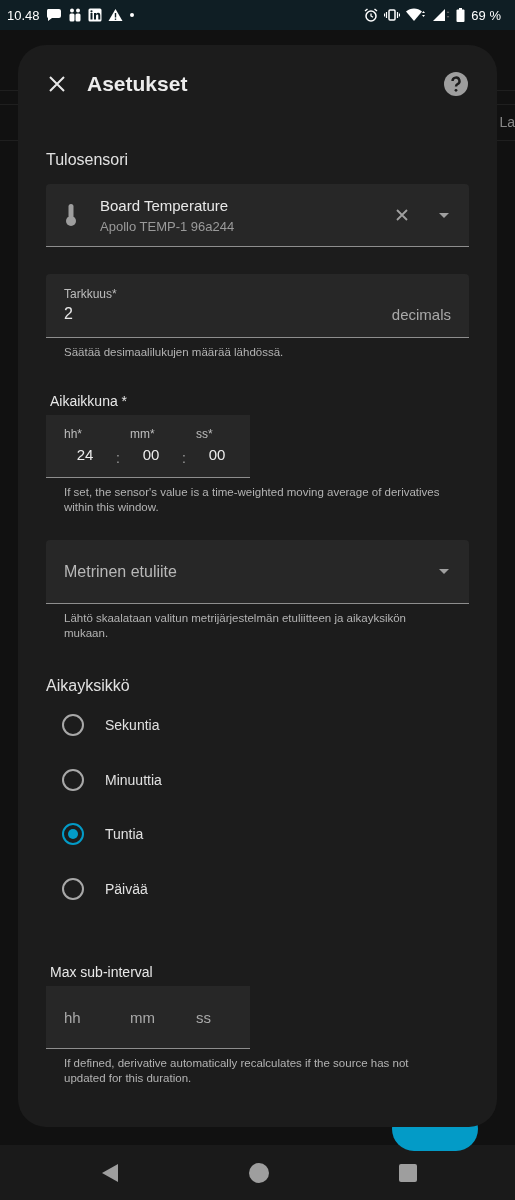 This screenshot has width=515, height=1200. What do you see at coordinates (74, 434) in the screenshot?
I see `unit-label: hh*` at bounding box center [74, 434].